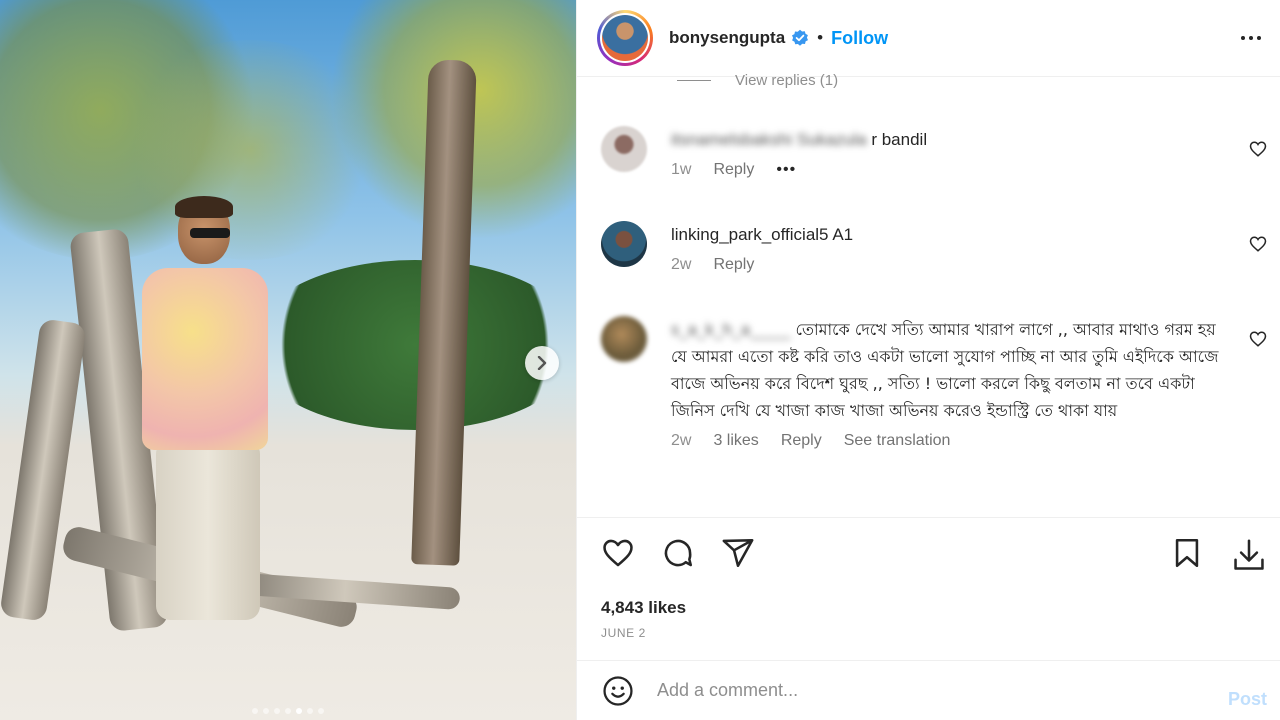 This screenshot has width=1280, height=720. Describe the element at coordinates (738, 553) in the screenshot. I see `share-send-icon` at that location.